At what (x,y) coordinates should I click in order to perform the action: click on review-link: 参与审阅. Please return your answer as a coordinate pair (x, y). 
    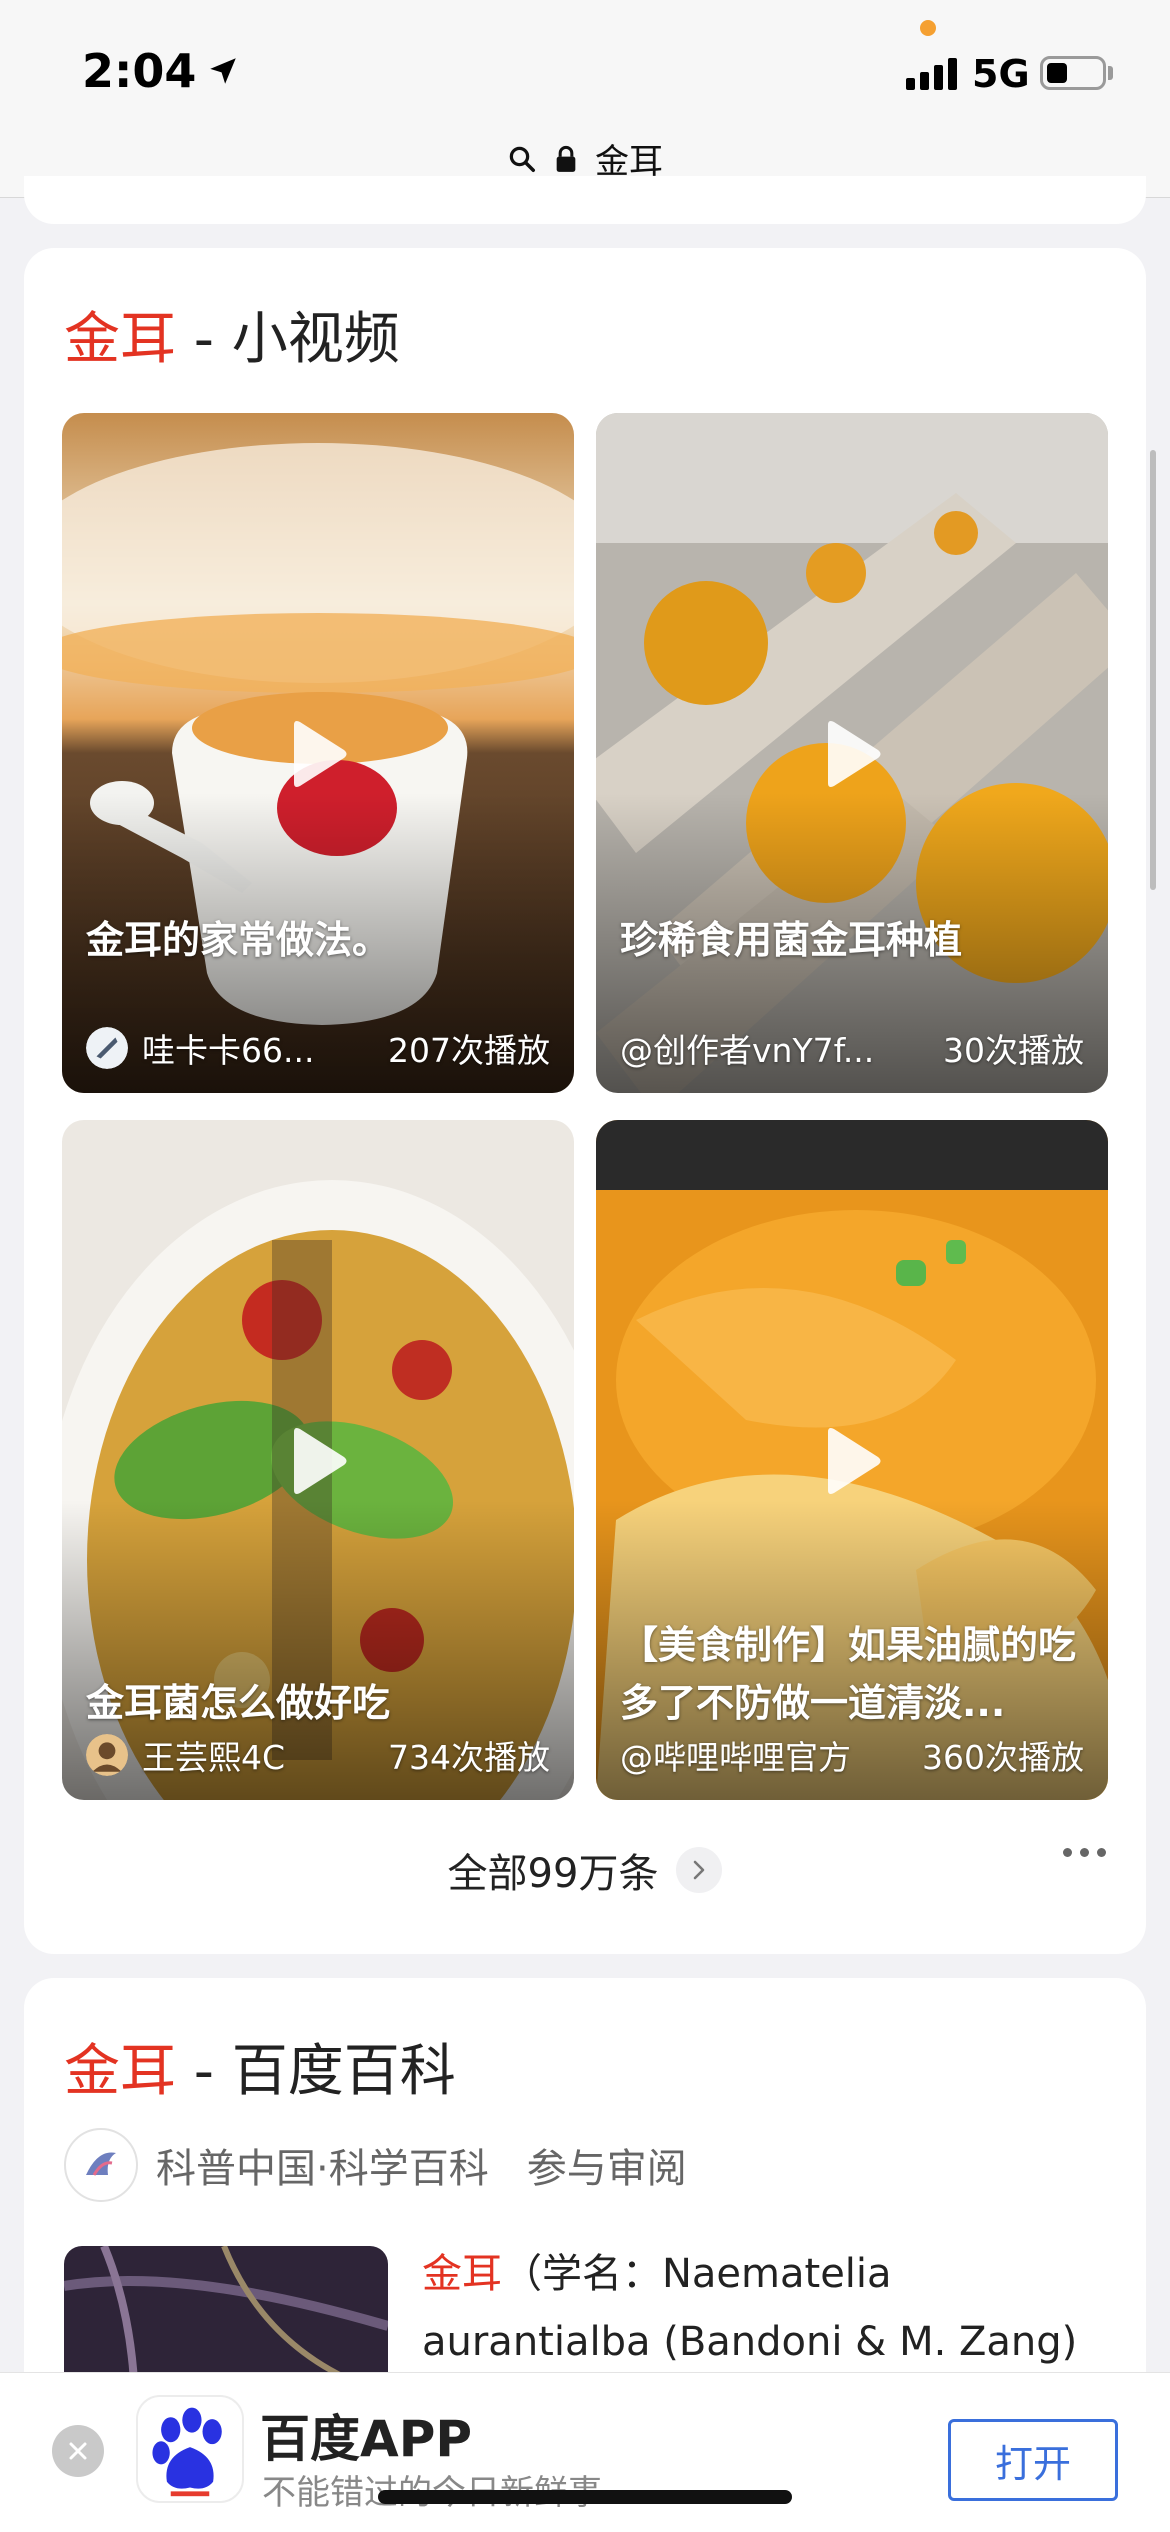
    Looking at the image, I should click on (607, 2165).